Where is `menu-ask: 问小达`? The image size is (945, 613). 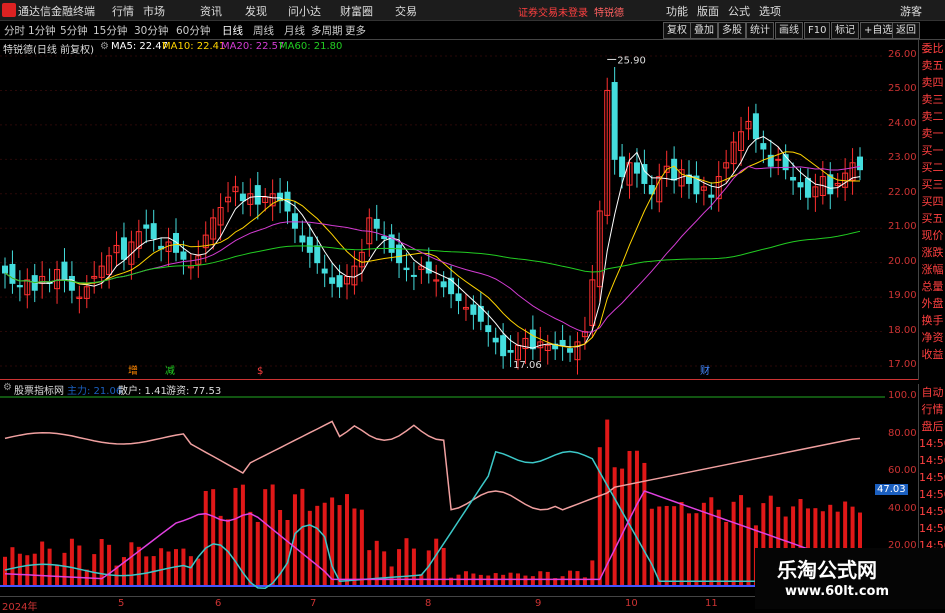
menu-ask: 问小达 is located at coordinates (304, 11).